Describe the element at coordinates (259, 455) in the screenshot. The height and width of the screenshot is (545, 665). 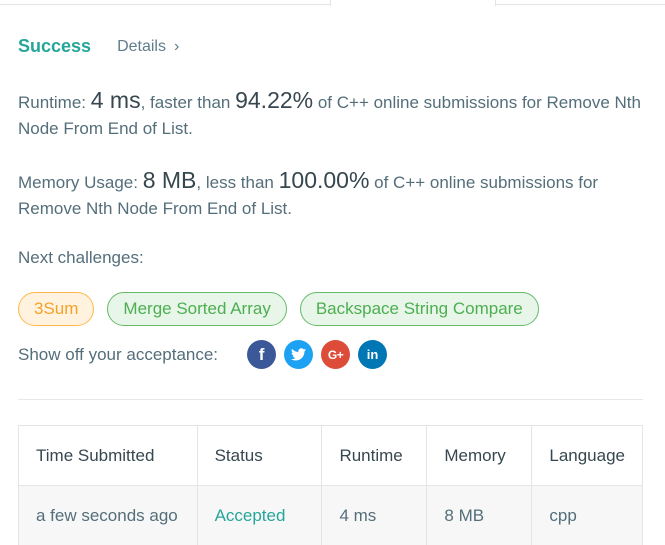
I see `header-status: Status` at that location.